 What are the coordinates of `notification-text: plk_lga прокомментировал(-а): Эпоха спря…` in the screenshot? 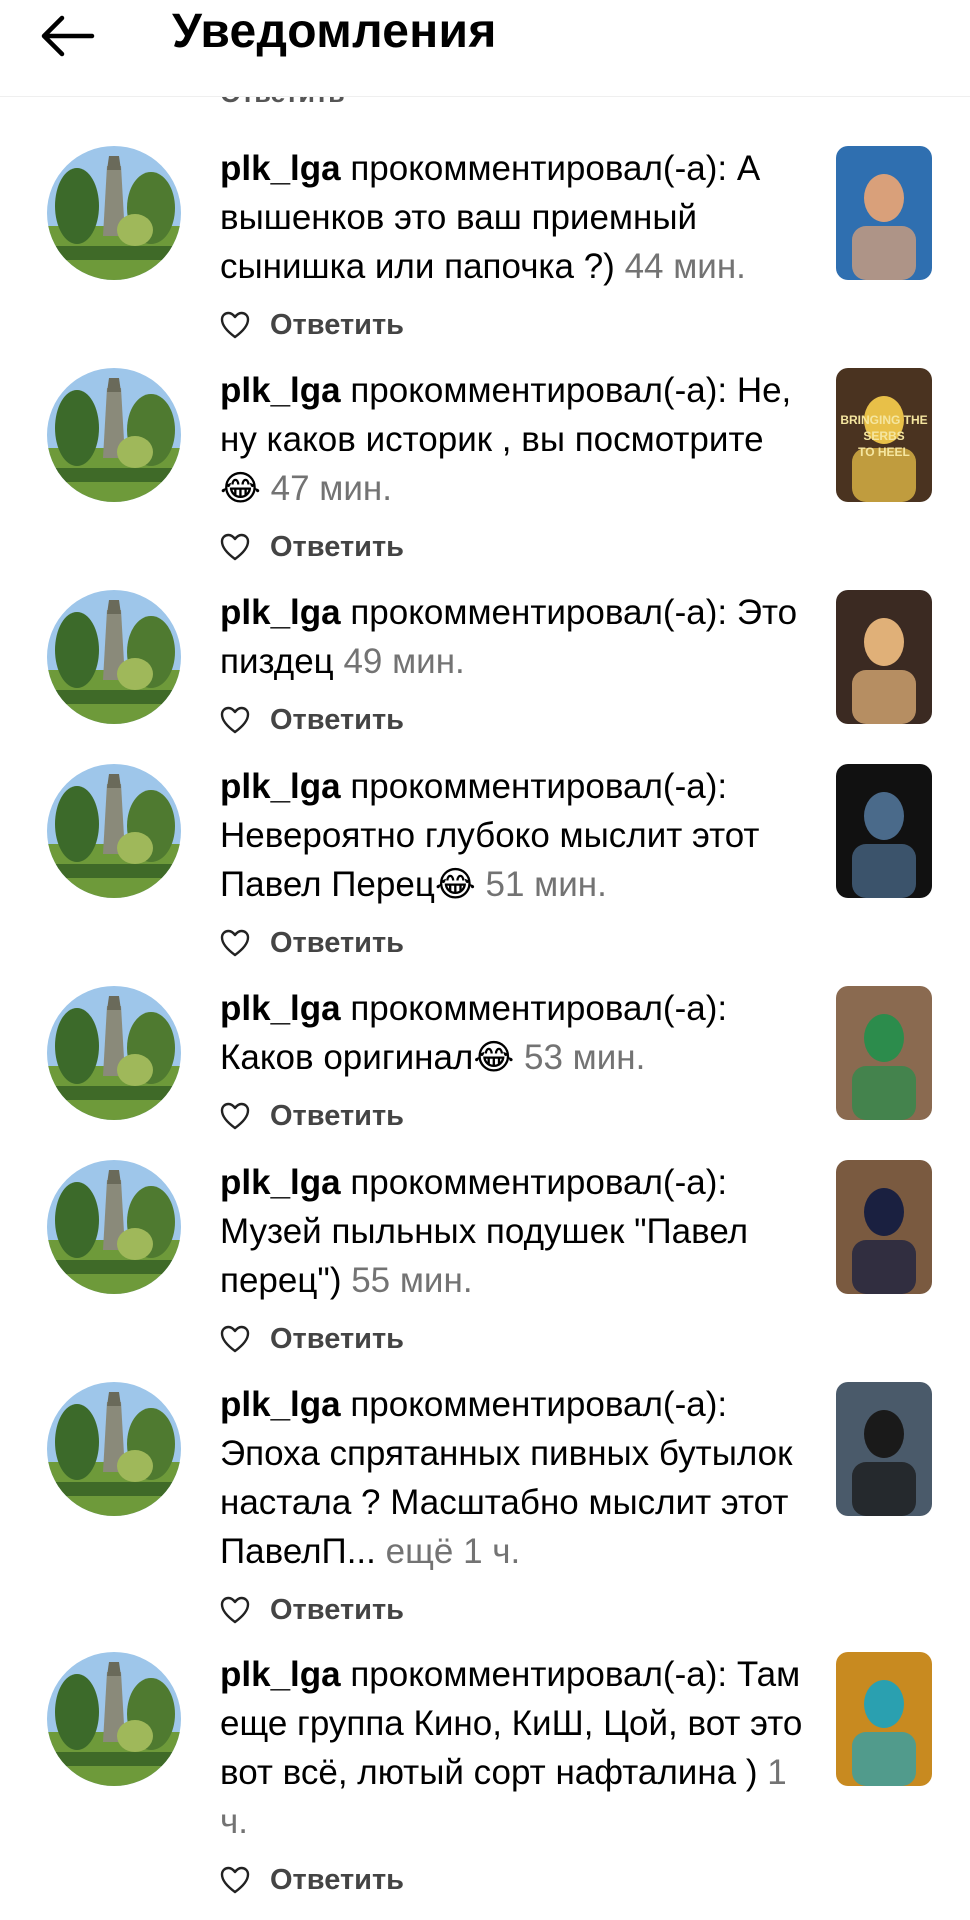 It's located at (515, 1478).